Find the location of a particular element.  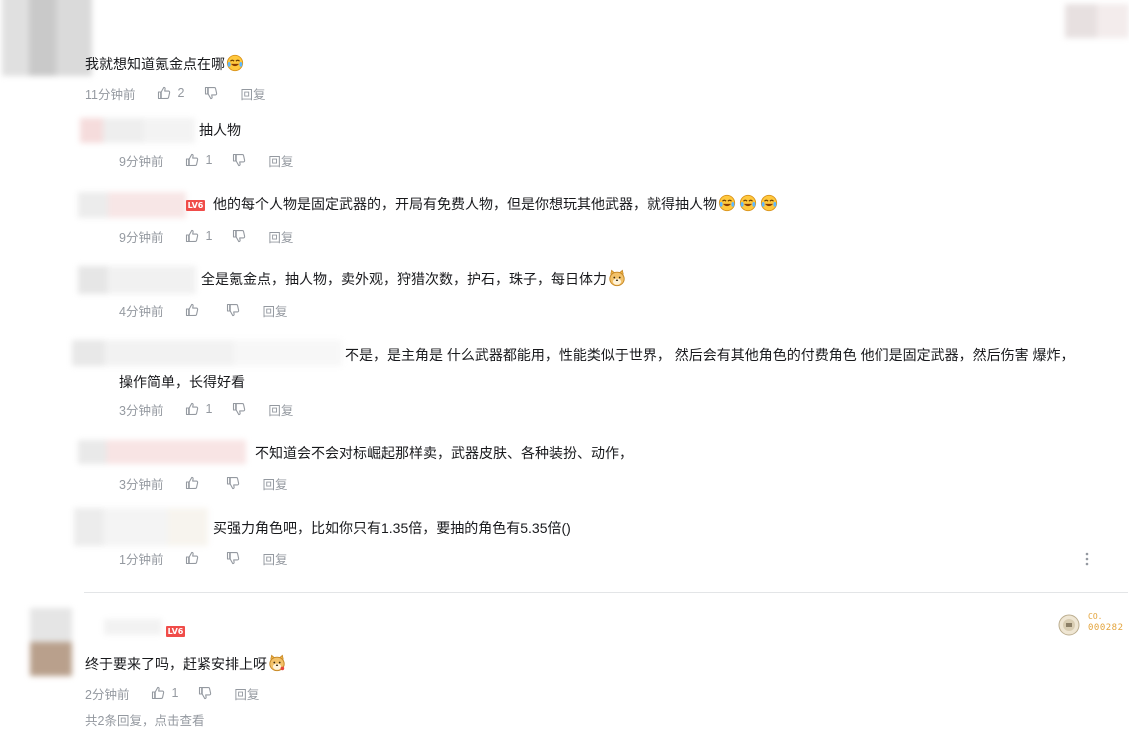

fan-badge: CO. 000282 is located at coordinates (1093, 625).